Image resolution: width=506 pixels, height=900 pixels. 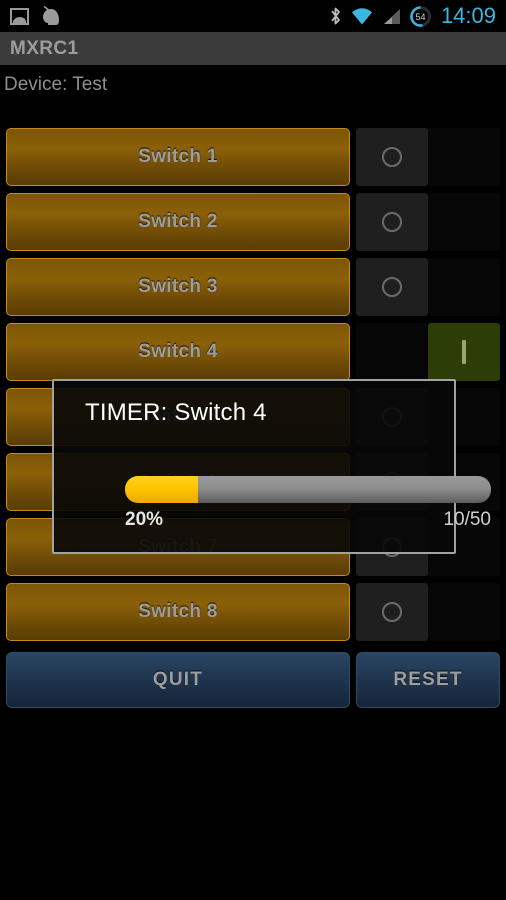 I want to click on action-button-row: QUIT RESET, so click(x=253, y=680).